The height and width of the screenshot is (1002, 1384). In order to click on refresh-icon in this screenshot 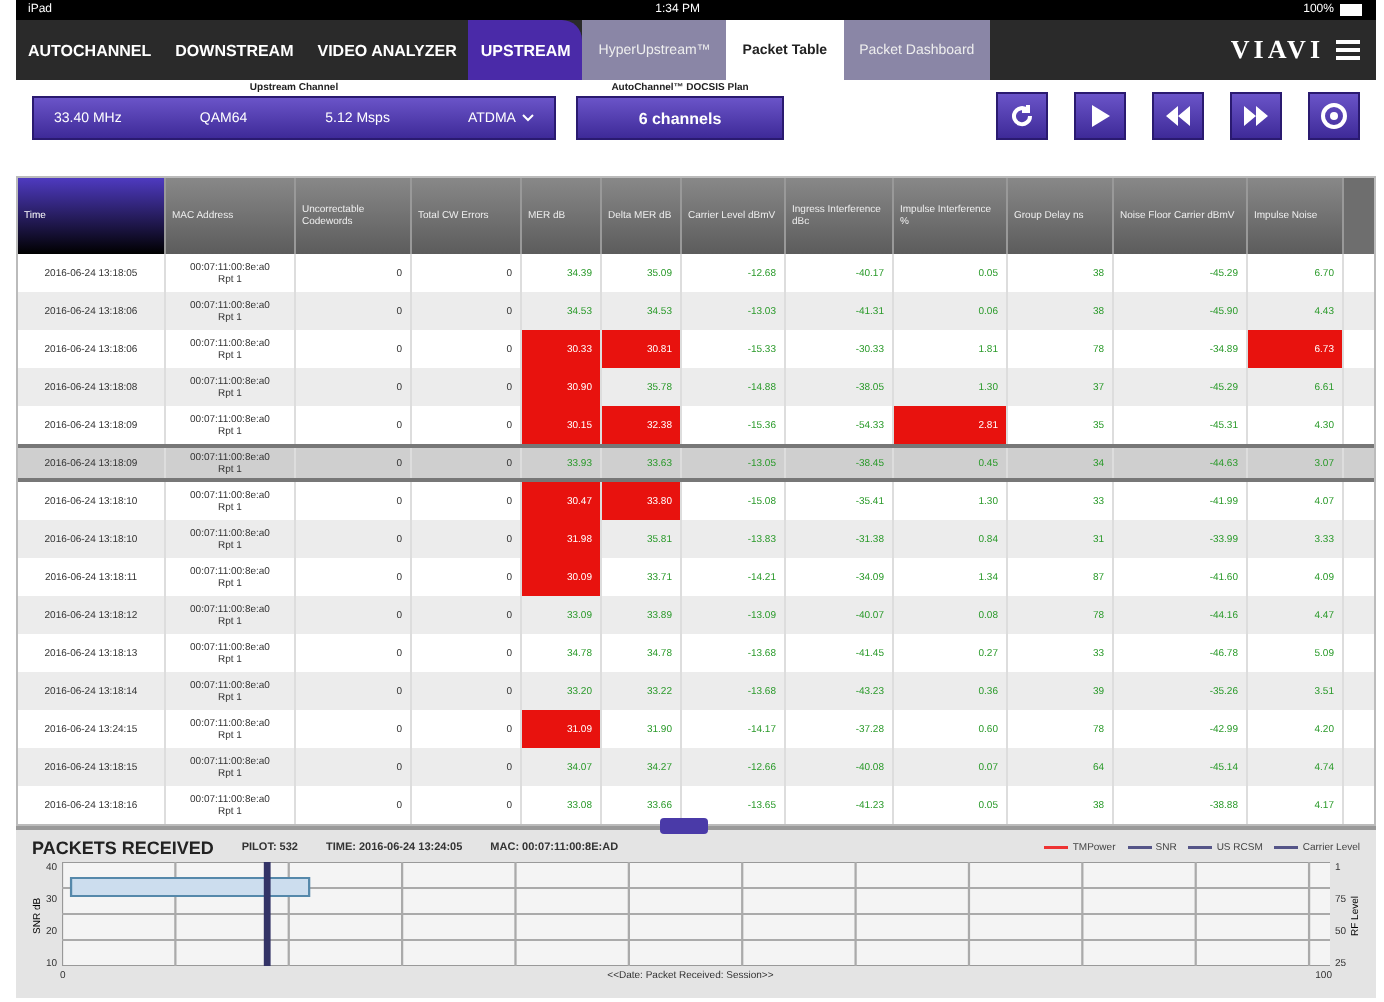, I will do `click(1022, 116)`.